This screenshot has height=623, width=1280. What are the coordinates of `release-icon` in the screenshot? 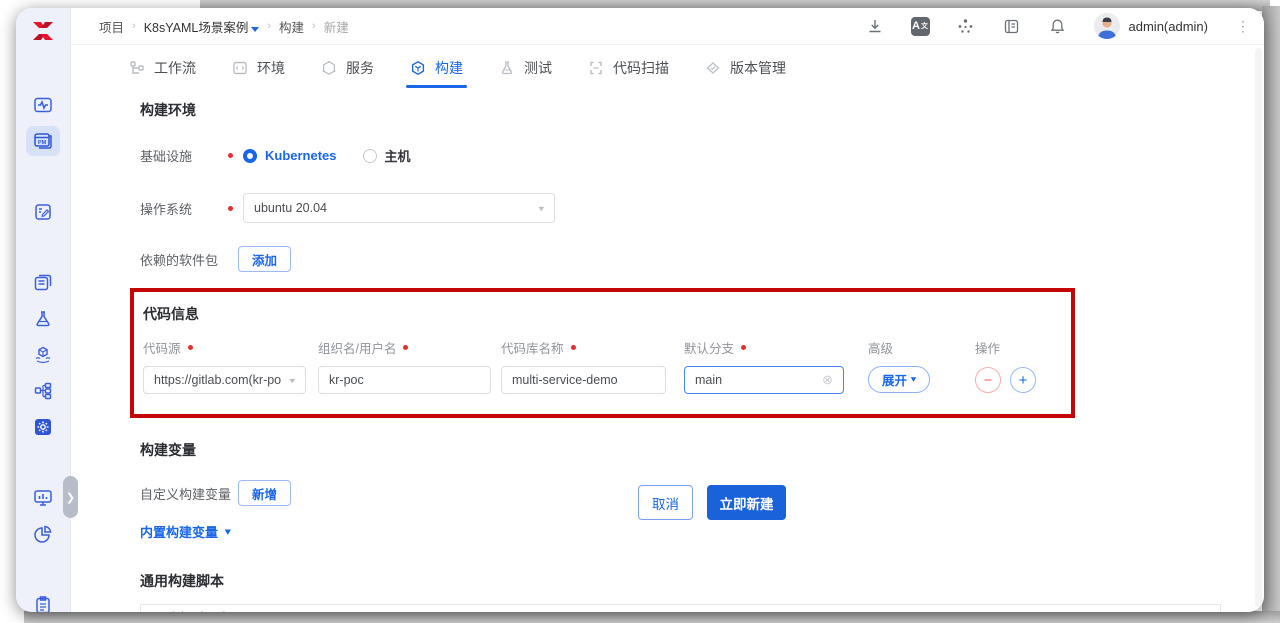 It's located at (713, 68).